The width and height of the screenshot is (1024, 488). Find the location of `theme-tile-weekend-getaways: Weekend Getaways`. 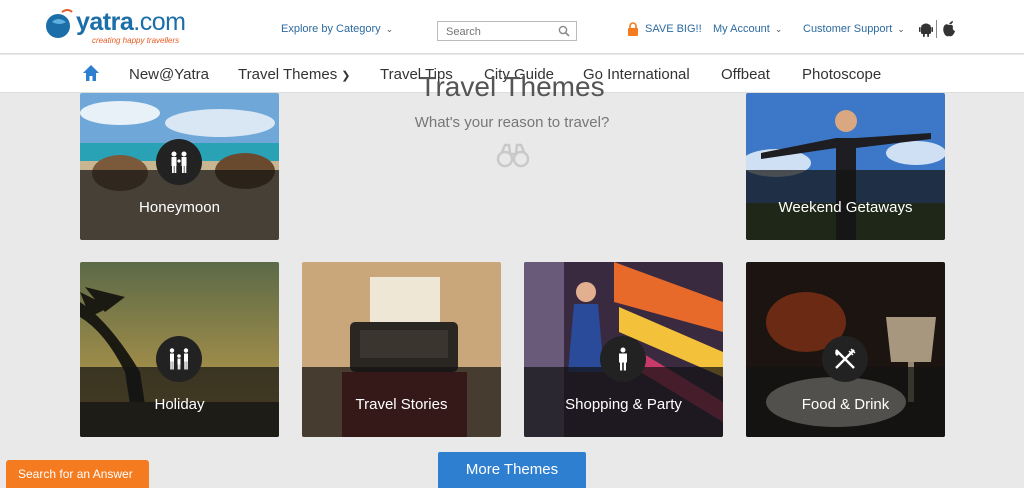

theme-tile-weekend-getaways: Weekend Getaways is located at coordinates (845, 166).